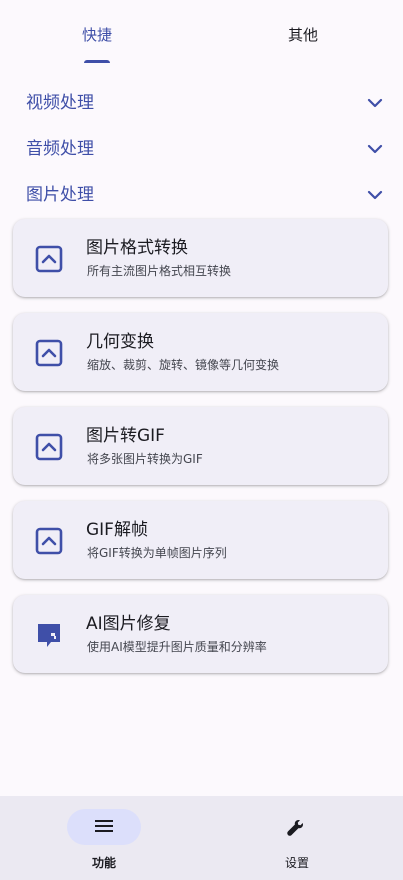 Image resolution: width=403 pixels, height=880 pixels. I want to click on card-geometric-transform: 几何变换 缩放、裁剪、旋转、镜像等几何变换, so click(200, 352).